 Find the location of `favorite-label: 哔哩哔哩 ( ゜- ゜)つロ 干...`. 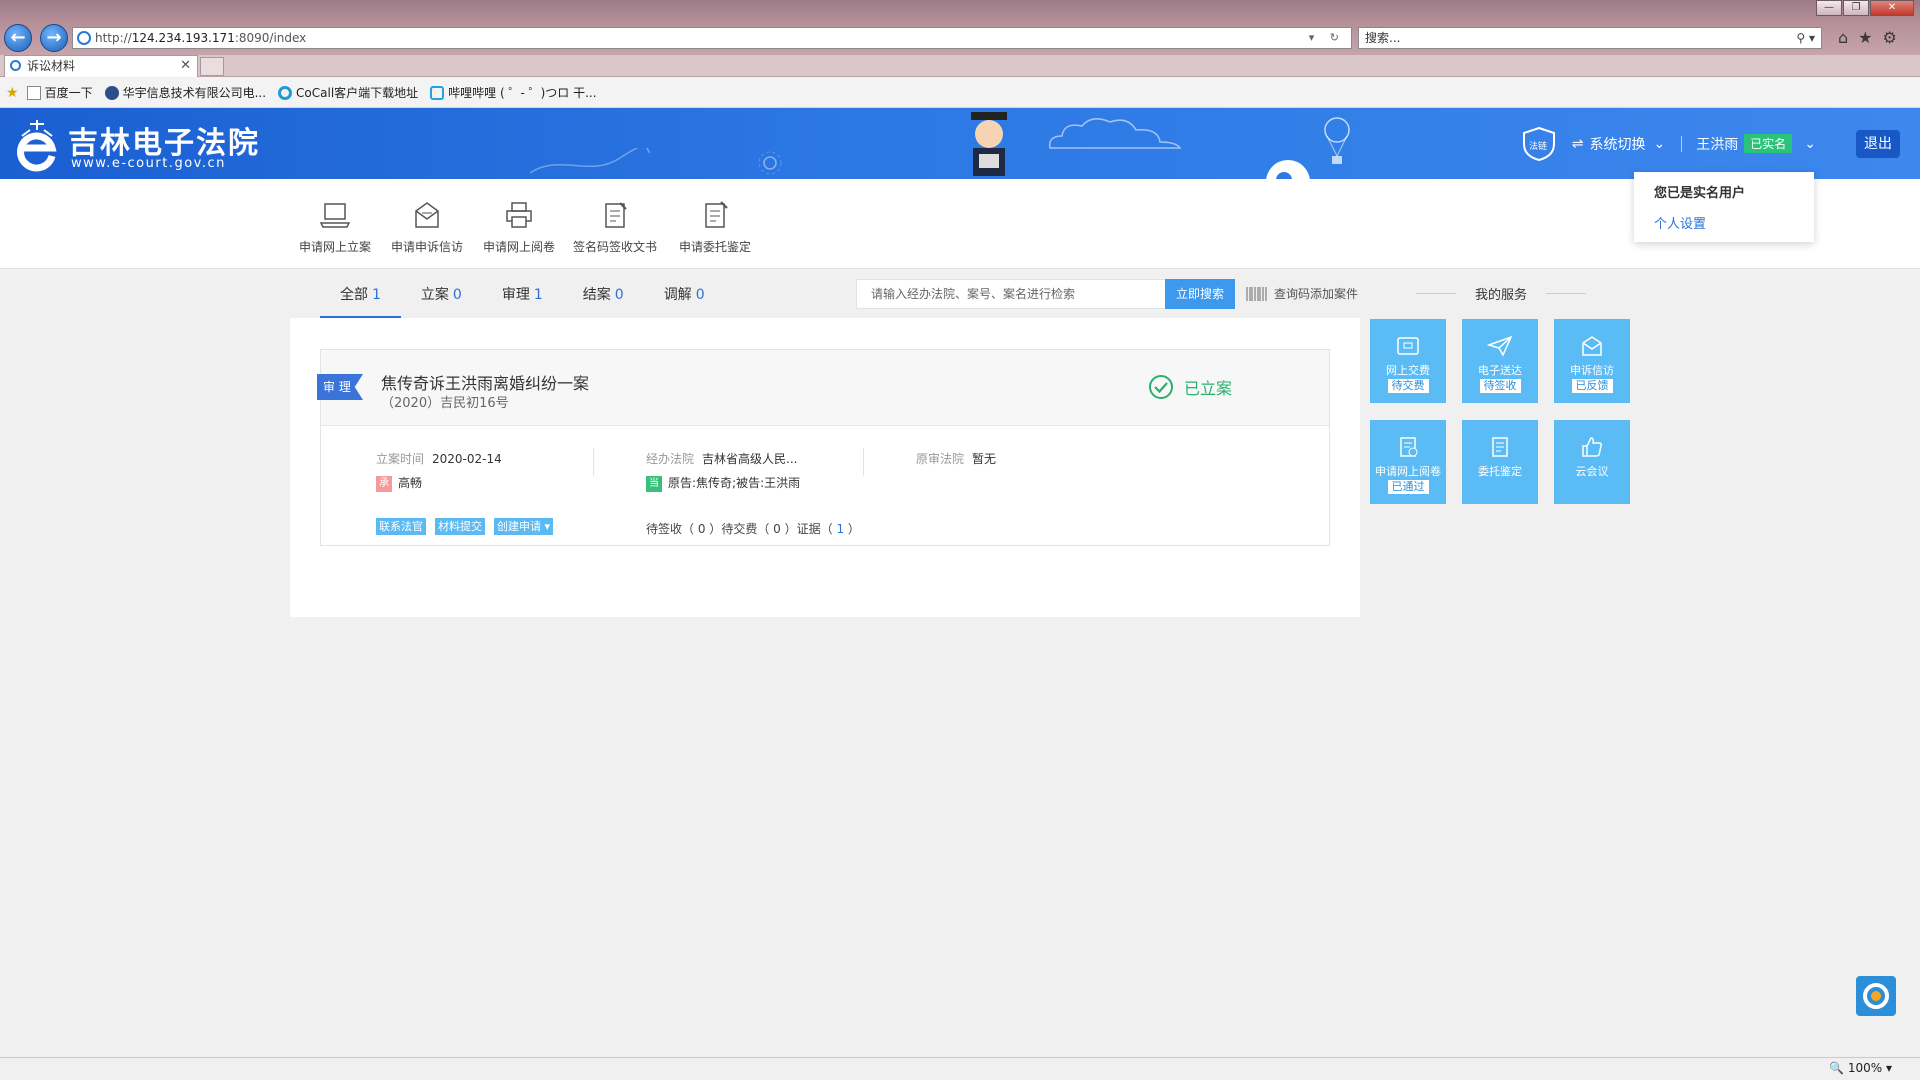

favorite-label: 哔哩哔哩 ( ゜- ゜)つロ 干... is located at coordinates (522, 93).